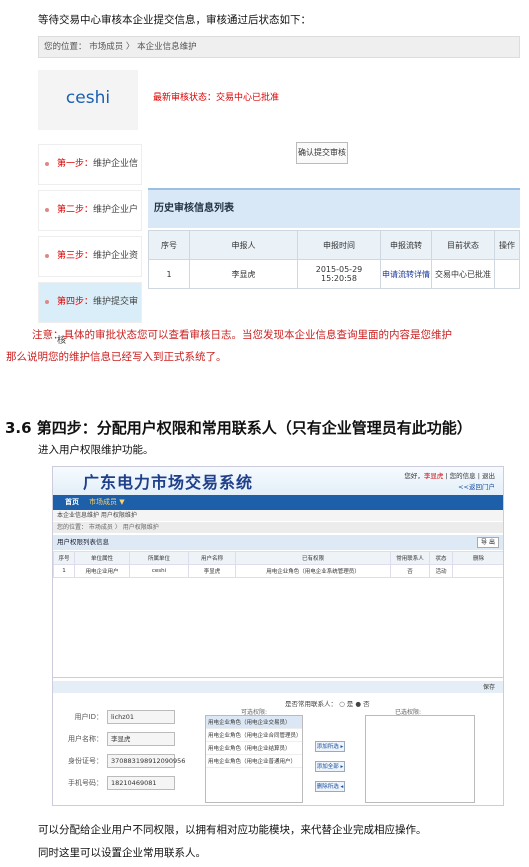  I want to click on outro-line-2: 同时这里可以设置企业常用联系人。, so click(122, 853).